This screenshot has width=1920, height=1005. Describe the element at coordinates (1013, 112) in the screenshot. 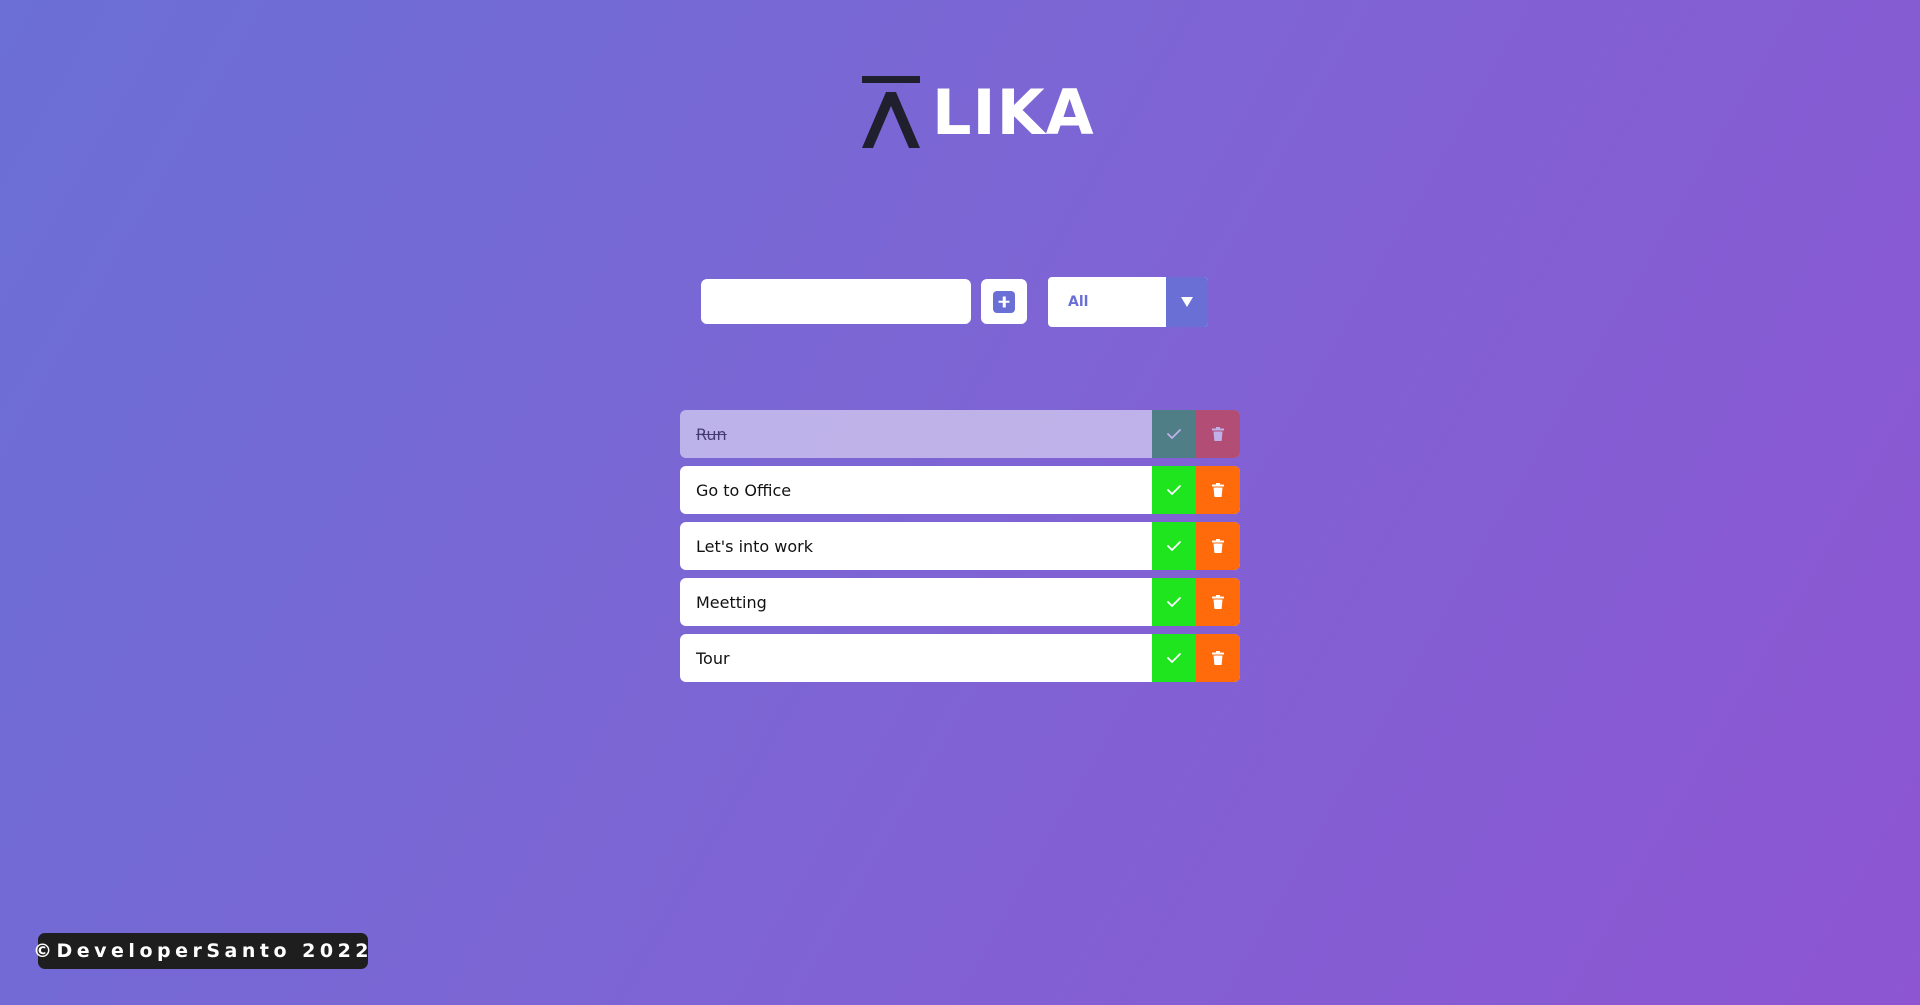

I see `brand-name: LIKA` at that location.